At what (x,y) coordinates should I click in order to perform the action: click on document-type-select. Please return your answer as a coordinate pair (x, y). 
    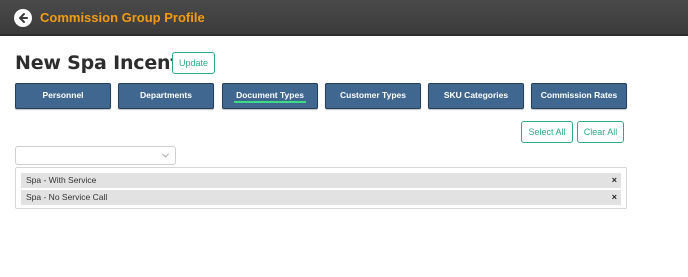
    Looking at the image, I should click on (95, 155).